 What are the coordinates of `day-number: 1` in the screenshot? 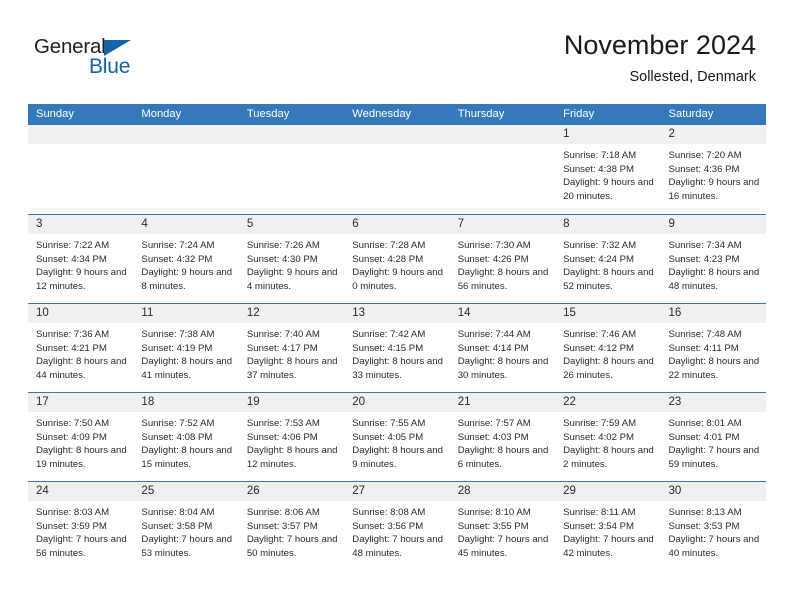 It's located at (566, 134).